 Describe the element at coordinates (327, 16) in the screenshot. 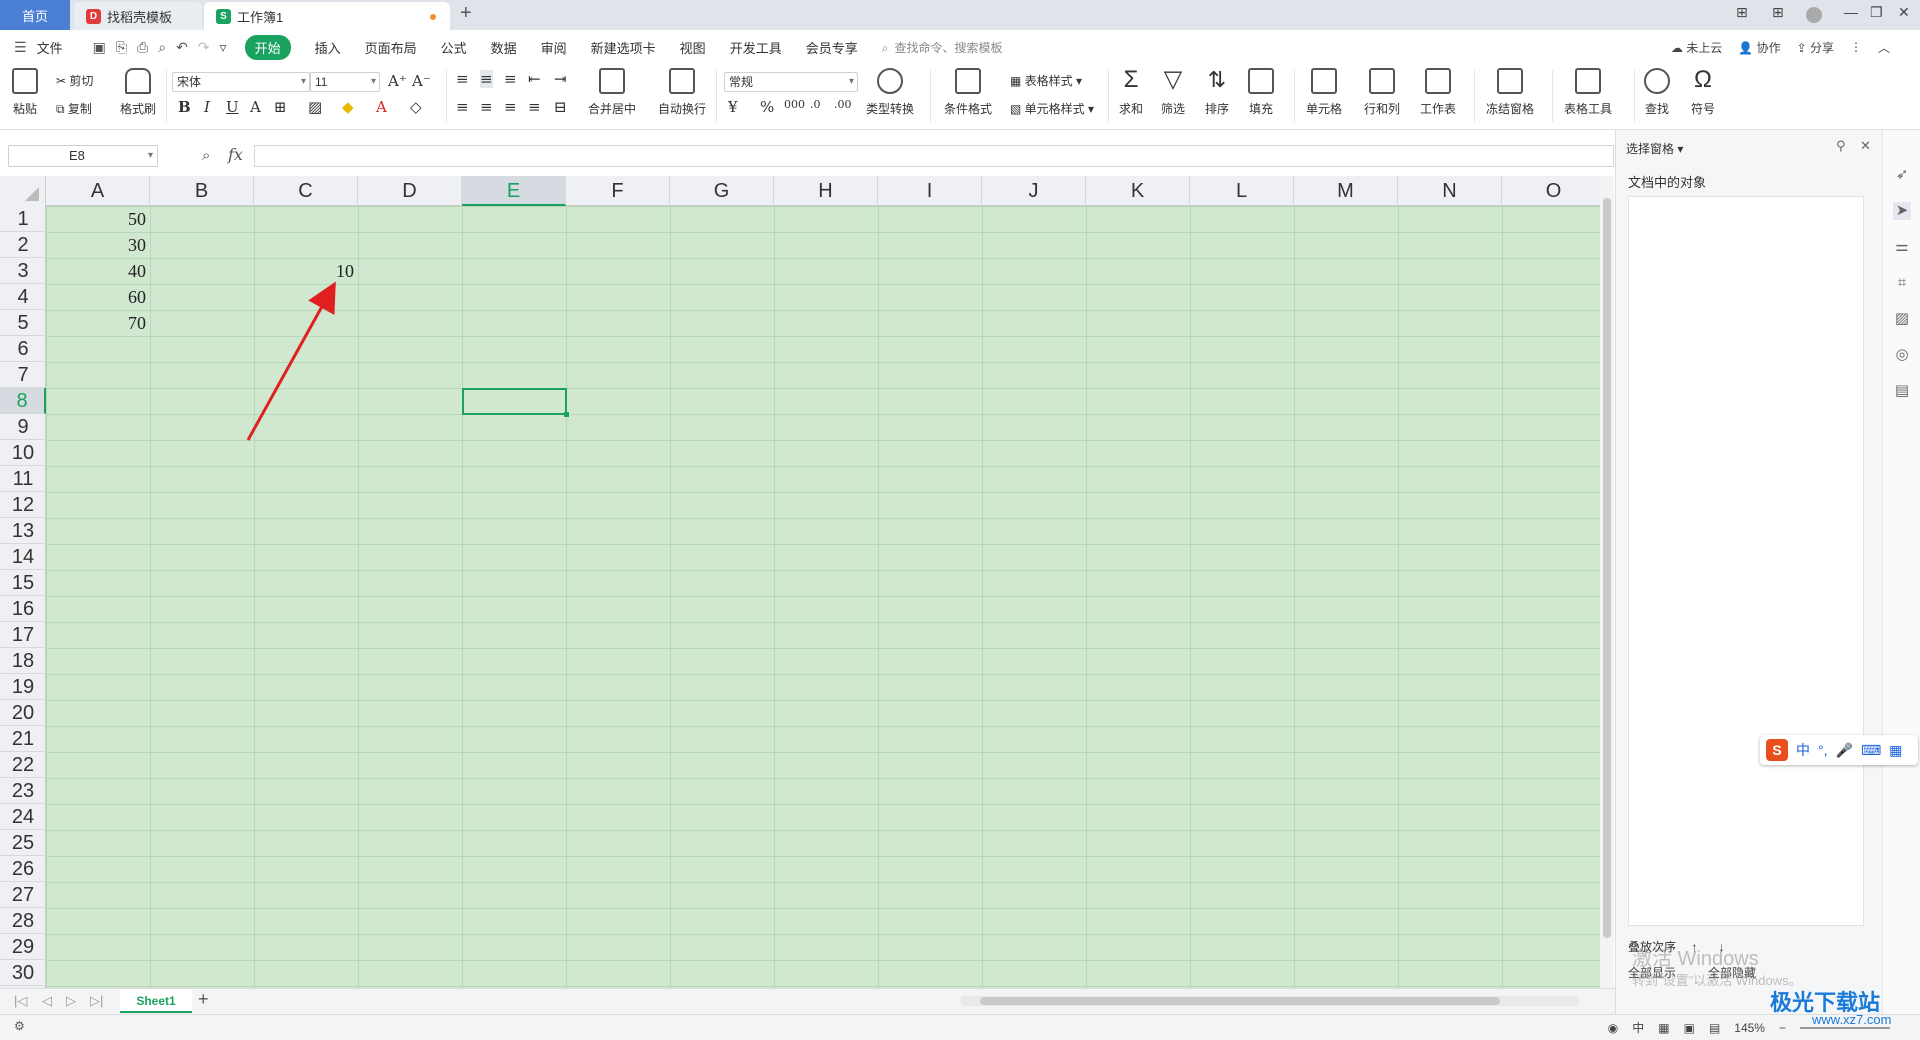

I see `tab-workbook: S 工作簿1` at that location.